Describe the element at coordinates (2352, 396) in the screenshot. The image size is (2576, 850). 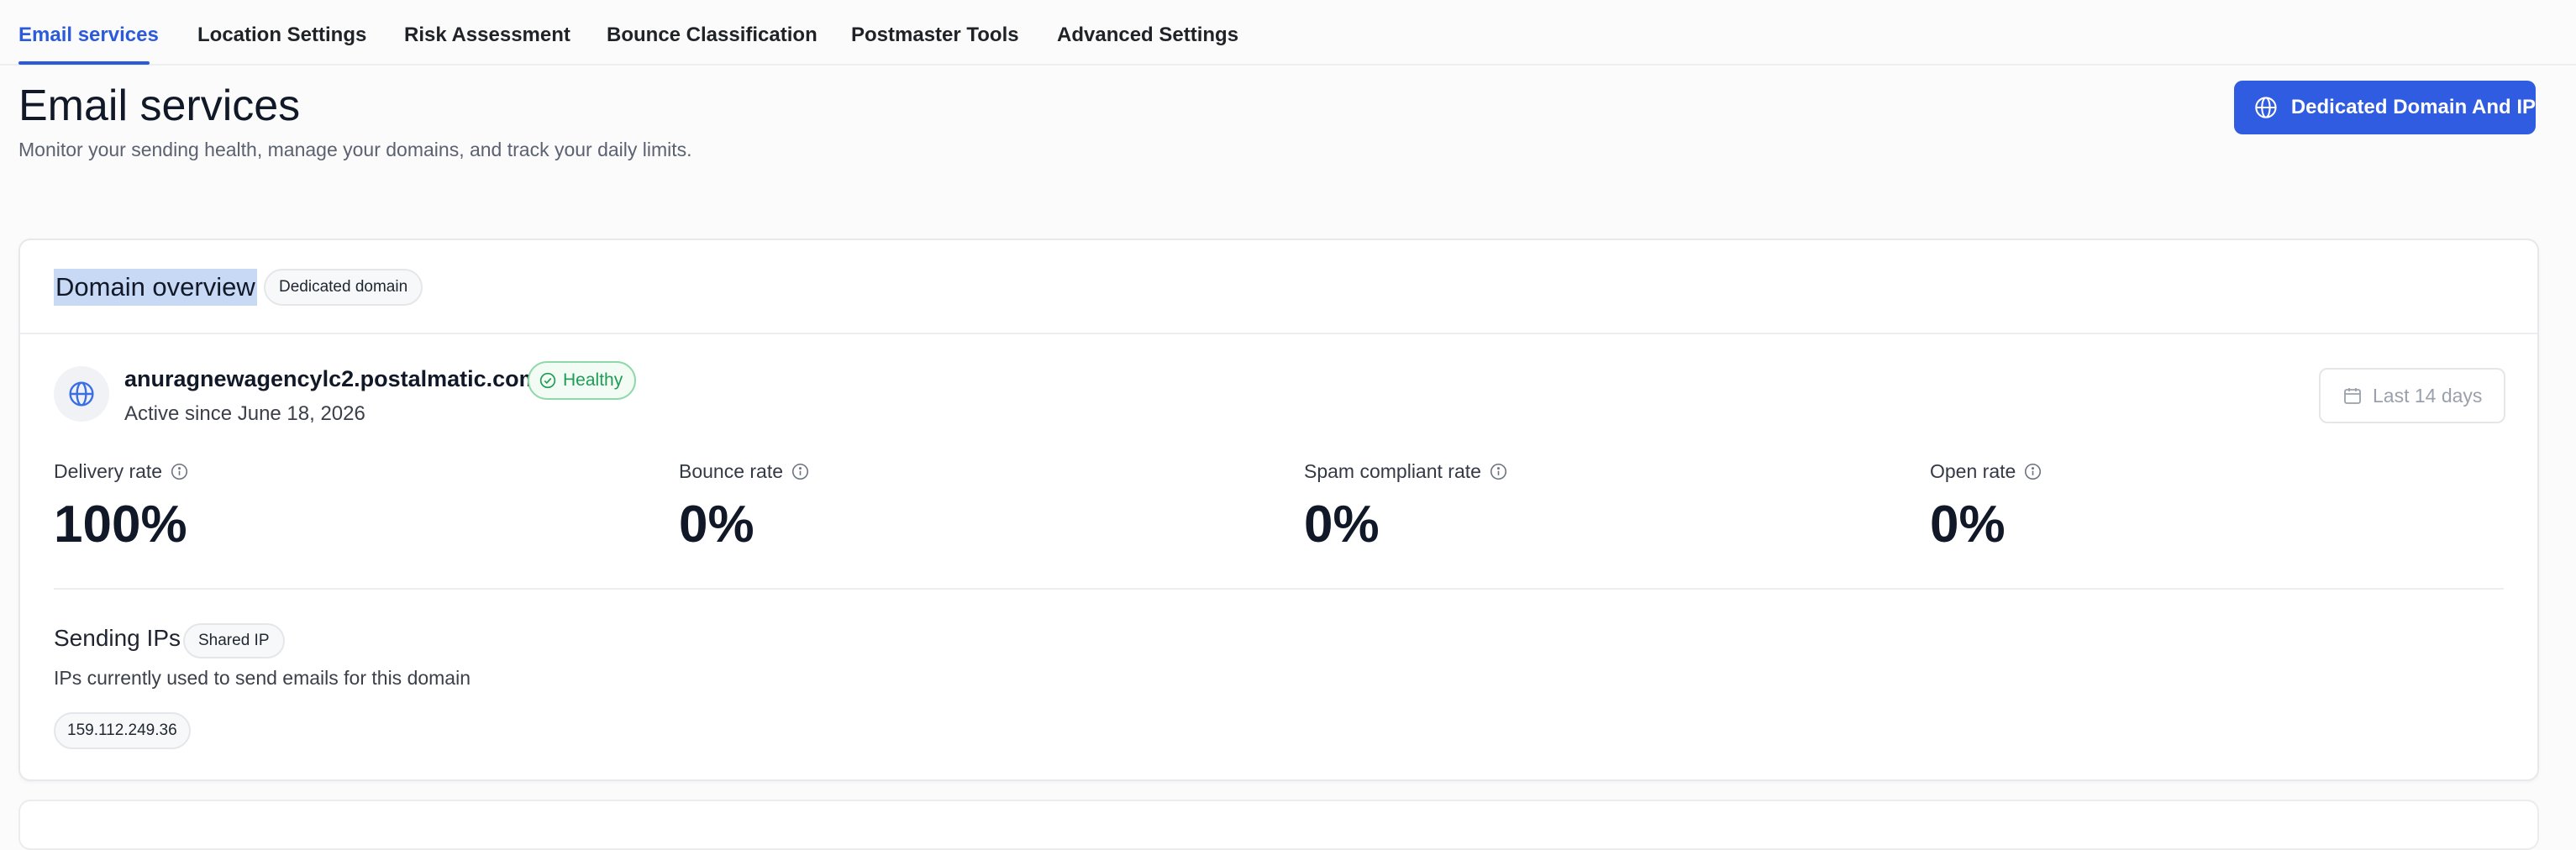
I see `calendar-icon` at that location.